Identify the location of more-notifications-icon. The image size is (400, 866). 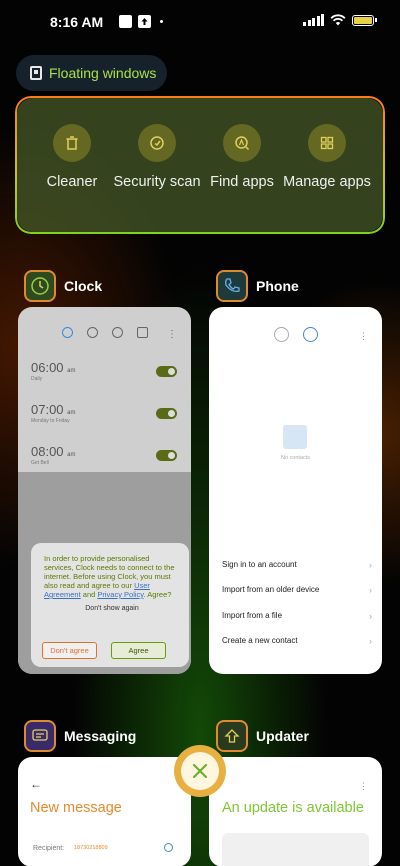
(161, 21).